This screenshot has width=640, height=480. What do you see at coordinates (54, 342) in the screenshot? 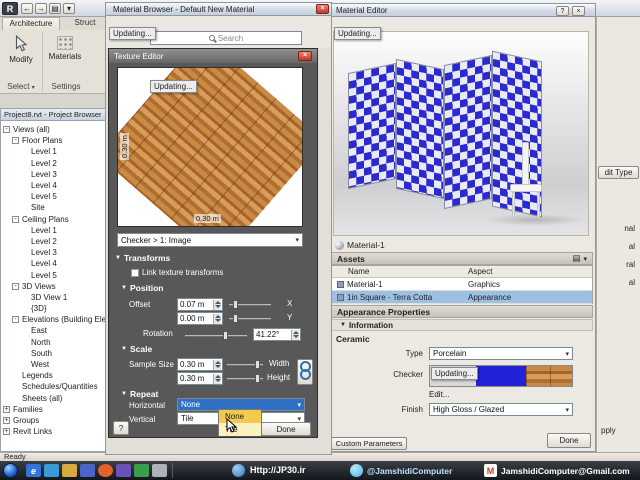
I see `tree-item: North` at bounding box center [54, 342].